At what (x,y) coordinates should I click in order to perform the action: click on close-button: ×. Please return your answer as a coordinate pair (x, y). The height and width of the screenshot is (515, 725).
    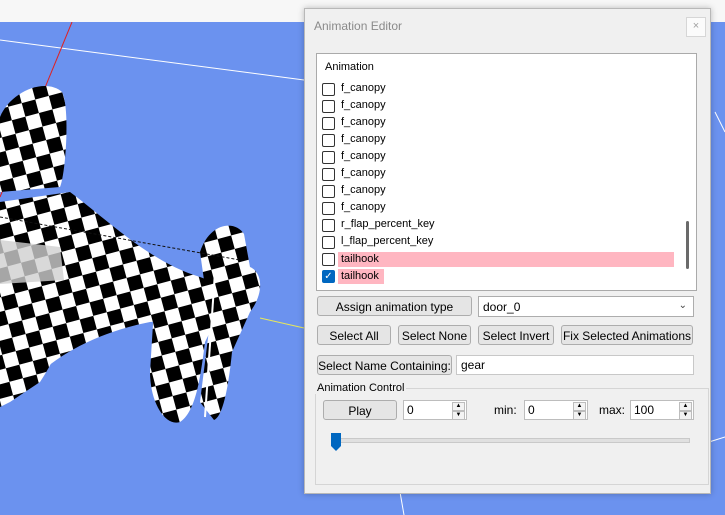
    Looking at the image, I should click on (696, 27).